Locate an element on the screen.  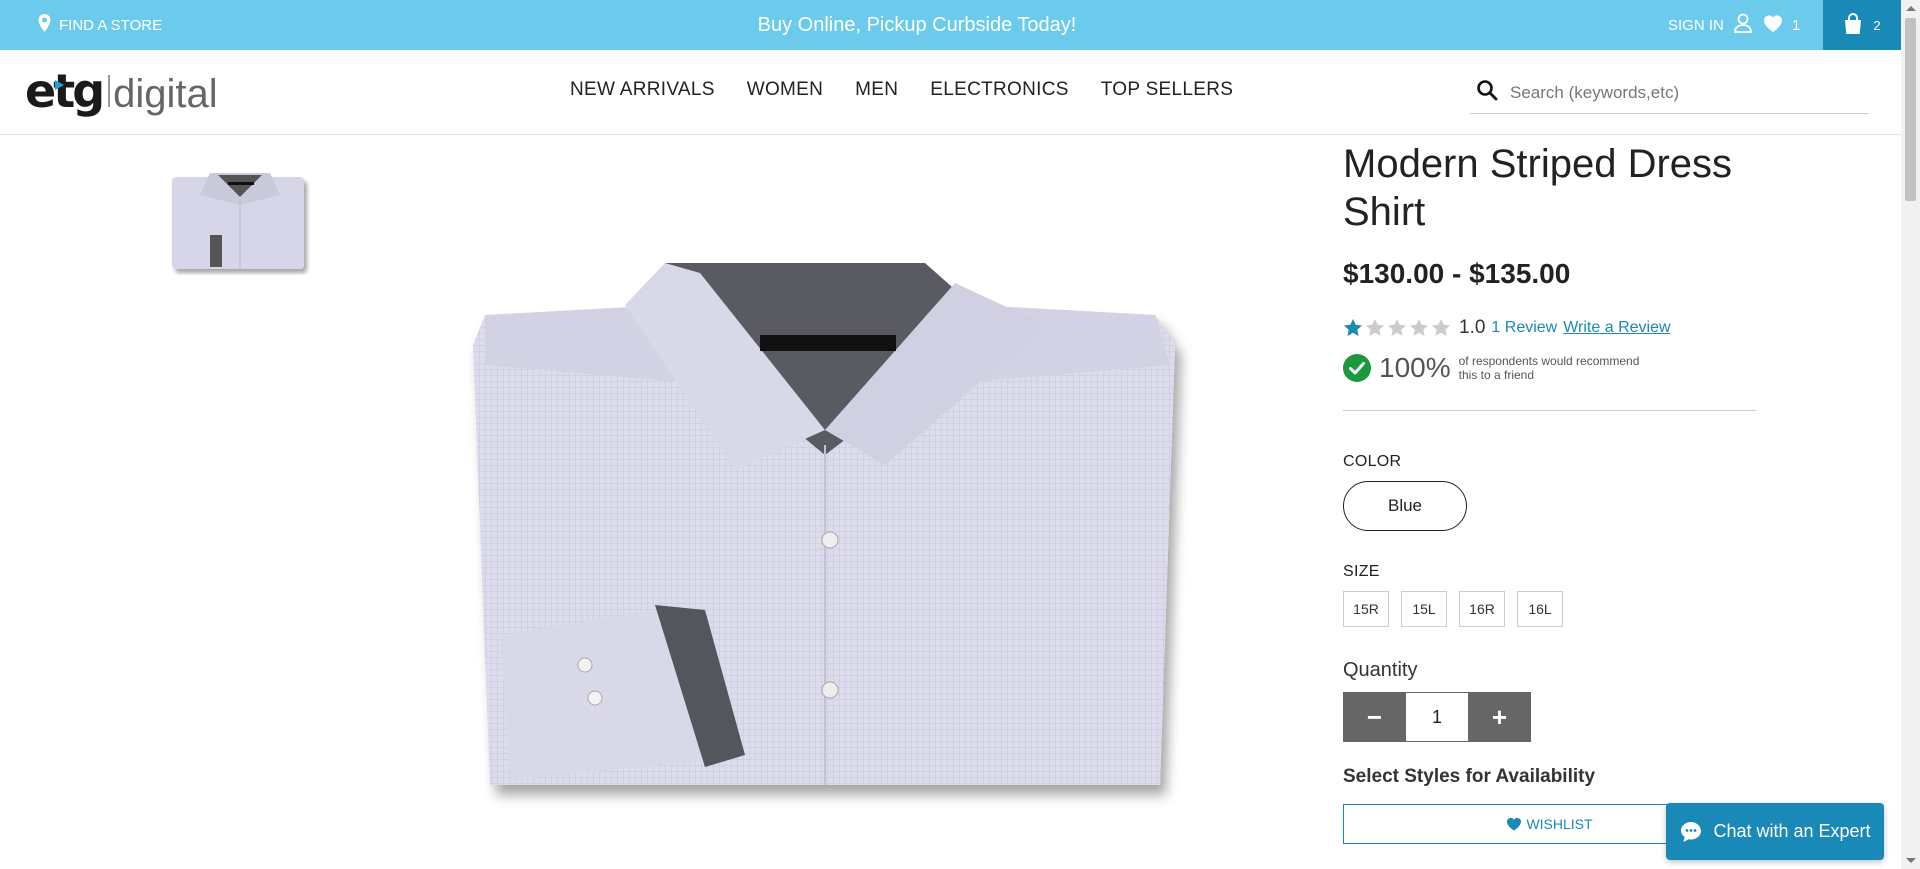
search-icon is located at coordinates (1484, 92).